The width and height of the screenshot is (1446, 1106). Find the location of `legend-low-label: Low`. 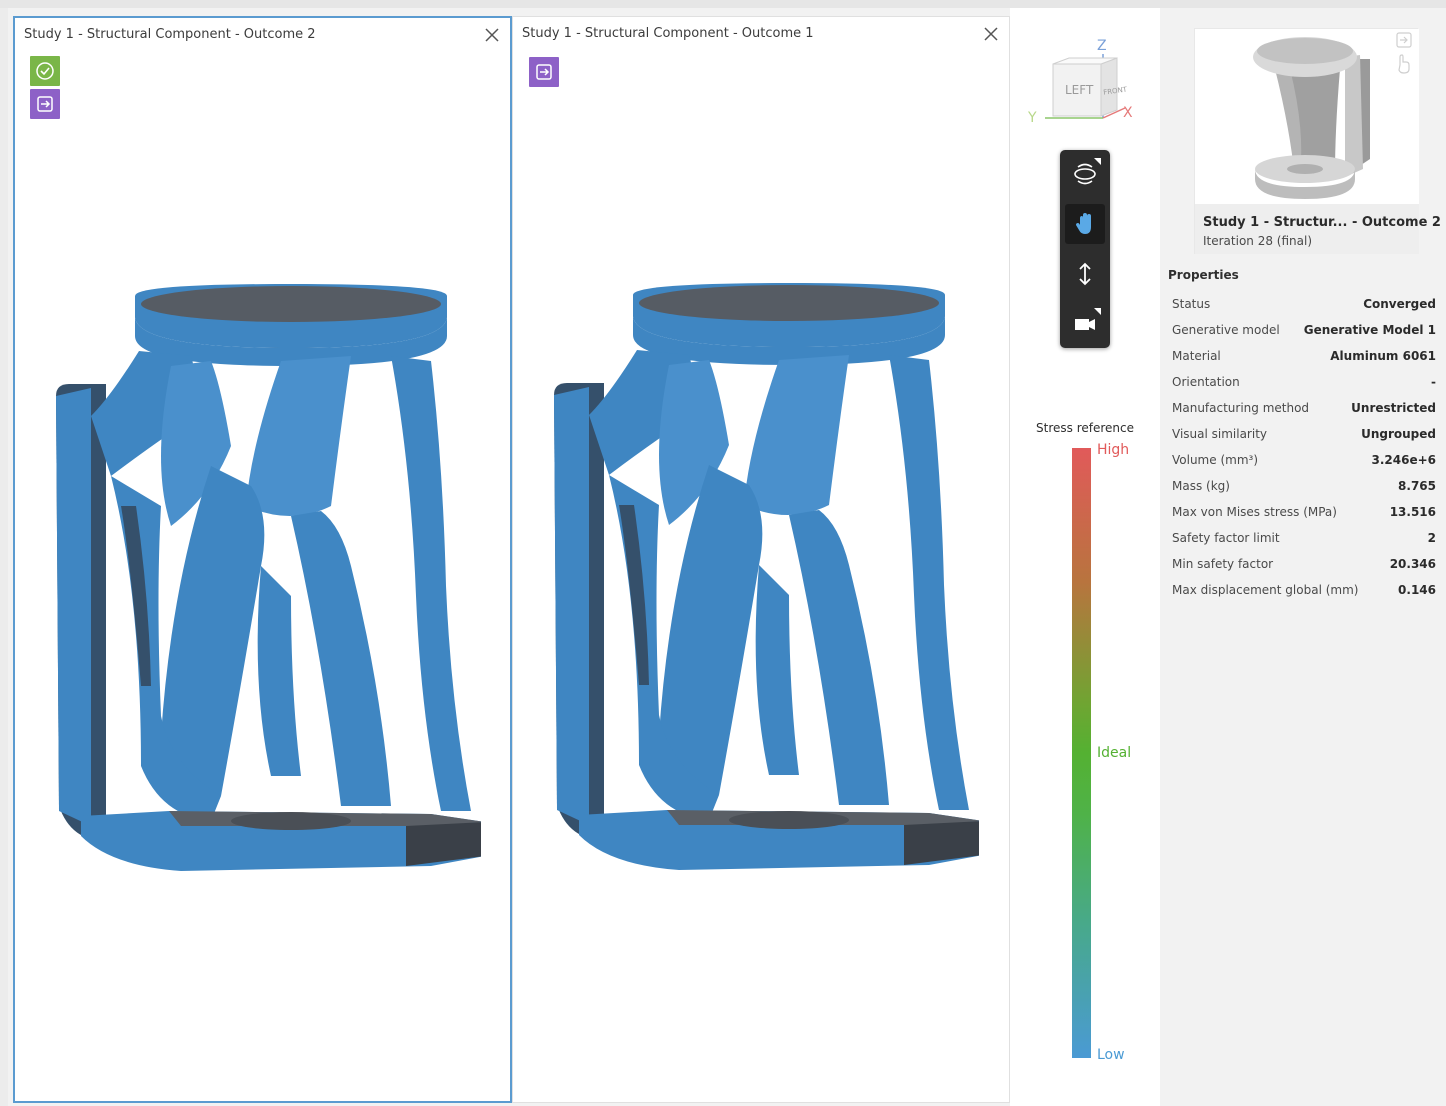

legend-low-label: Low is located at coordinates (1111, 1055).